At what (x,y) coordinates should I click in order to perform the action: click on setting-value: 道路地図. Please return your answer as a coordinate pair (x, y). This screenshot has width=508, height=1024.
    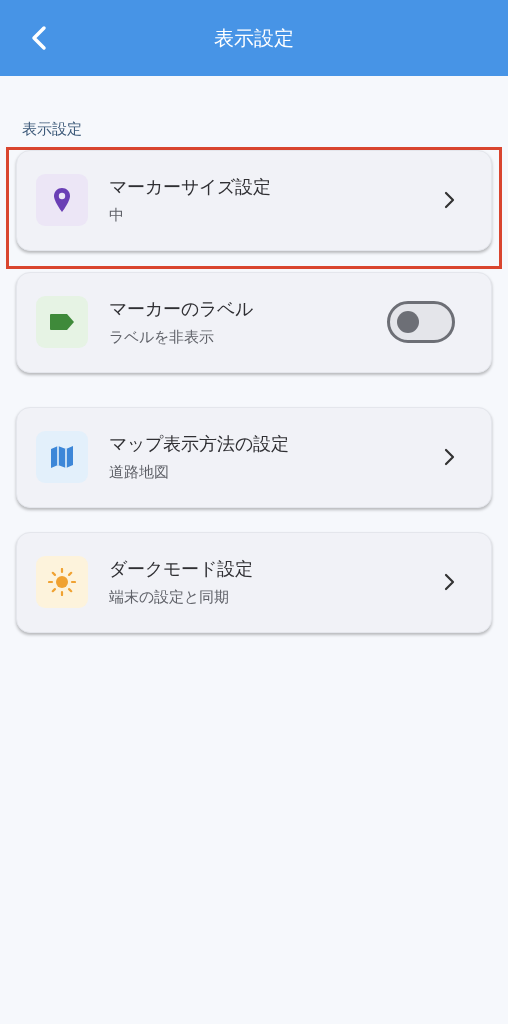
    Looking at the image, I should click on (139, 473).